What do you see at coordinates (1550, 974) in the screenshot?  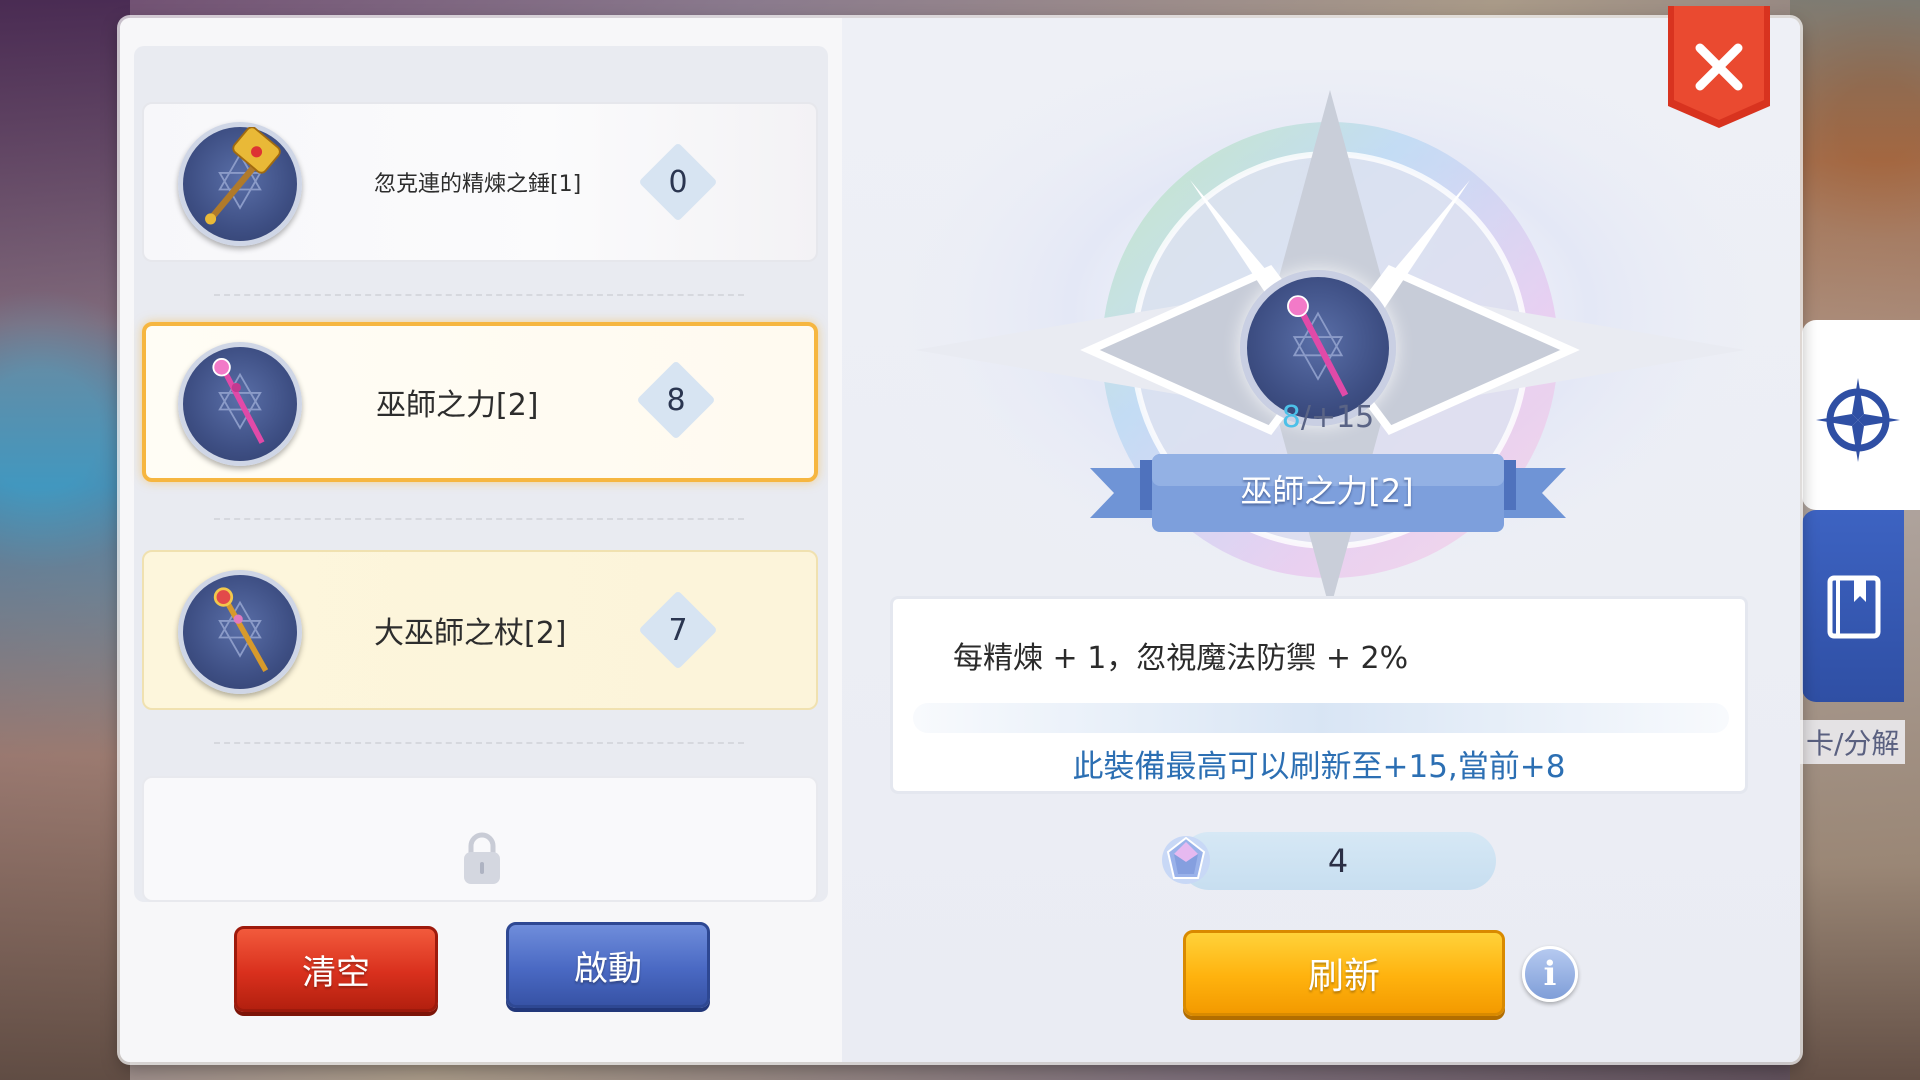 I see `info-button: i` at bounding box center [1550, 974].